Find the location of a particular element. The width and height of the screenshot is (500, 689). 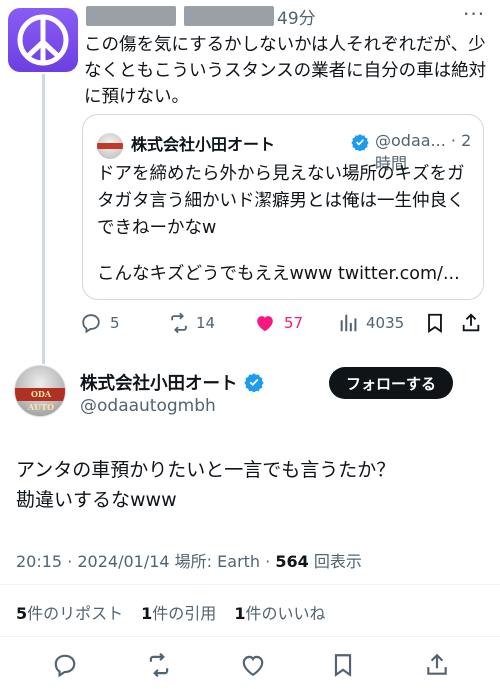

user-avatar is located at coordinates (43, 40).